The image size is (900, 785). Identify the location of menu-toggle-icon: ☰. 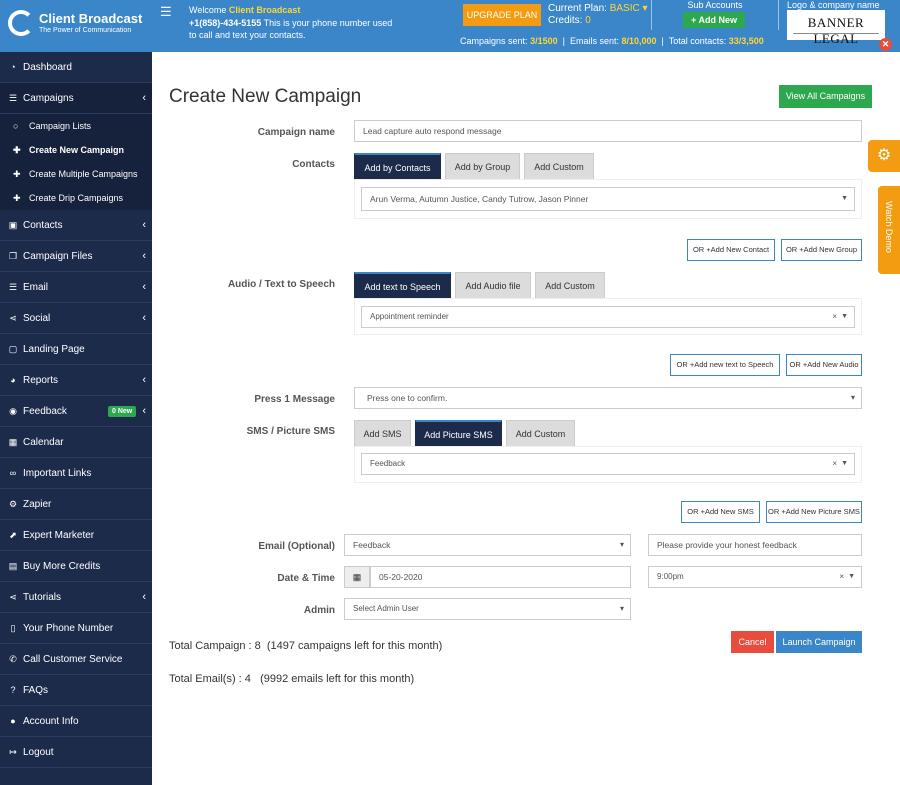
(166, 12).